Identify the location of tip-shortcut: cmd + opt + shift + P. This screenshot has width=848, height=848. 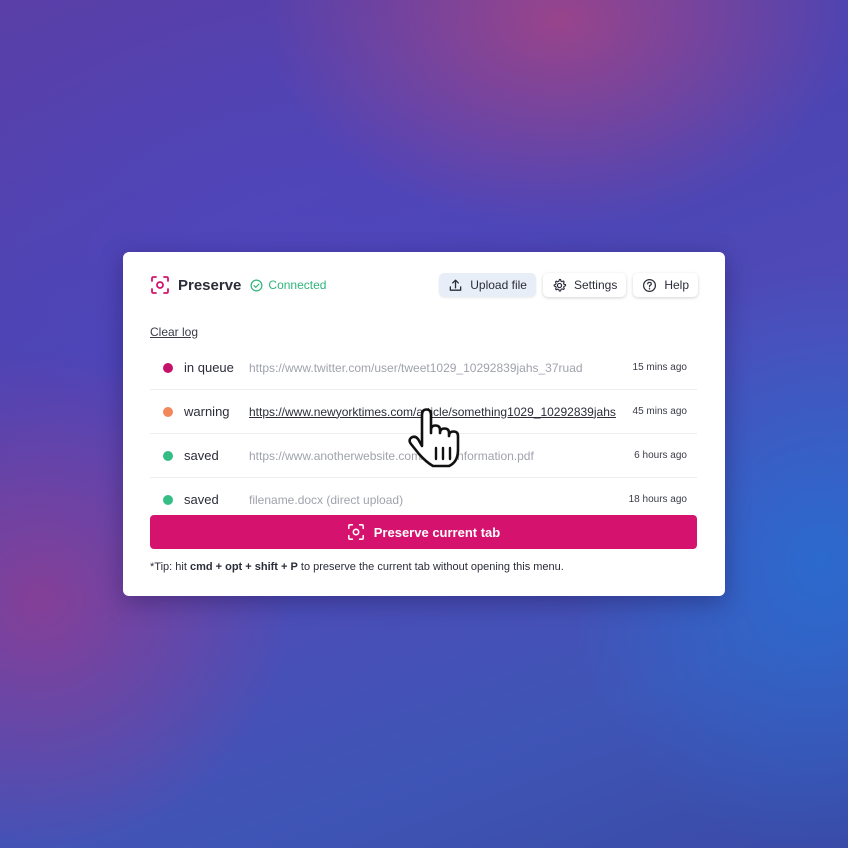
(243, 567).